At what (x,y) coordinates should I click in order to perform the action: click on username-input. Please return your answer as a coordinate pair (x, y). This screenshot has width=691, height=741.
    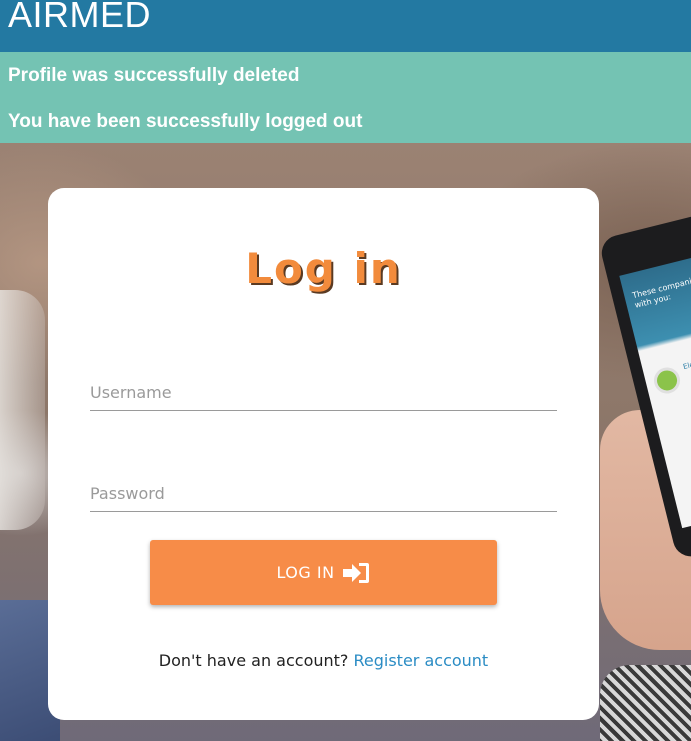
    Looking at the image, I should click on (323, 392).